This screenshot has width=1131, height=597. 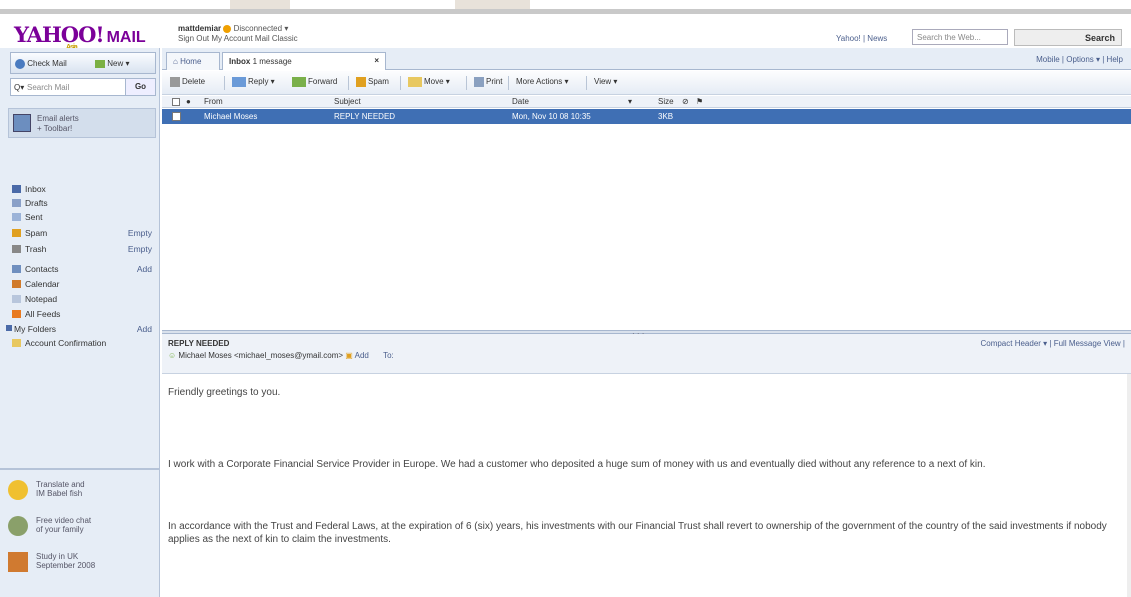 What do you see at coordinates (82, 344) in the screenshot?
I see `folder-account-confirmation: Account Confirmation` at bounding box center [82, 344].